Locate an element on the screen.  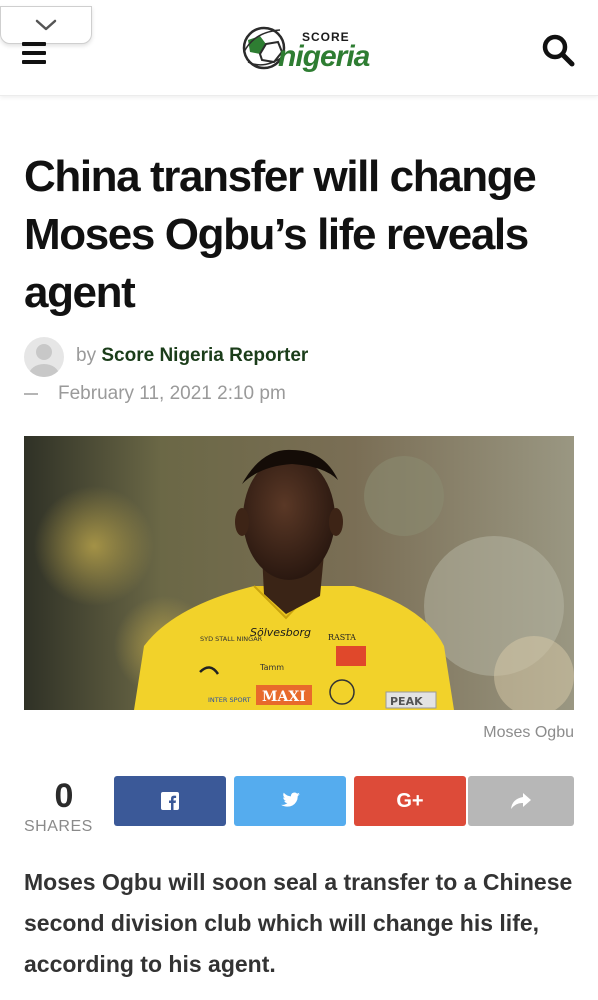
share-googleplus-button: G+ is located at coordinates (410, 801).